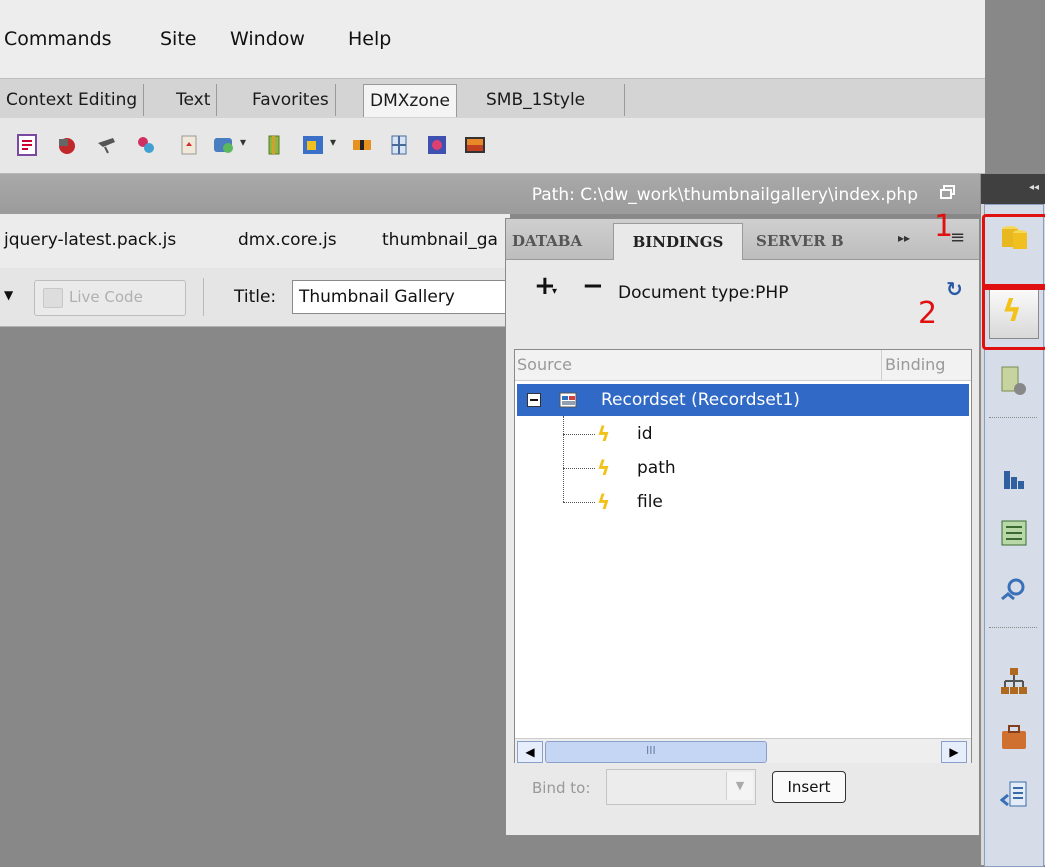  Describe the element at coordinates (678, 241) in the screenshot. I see `tab-bindings: BINDINGS` at that location.